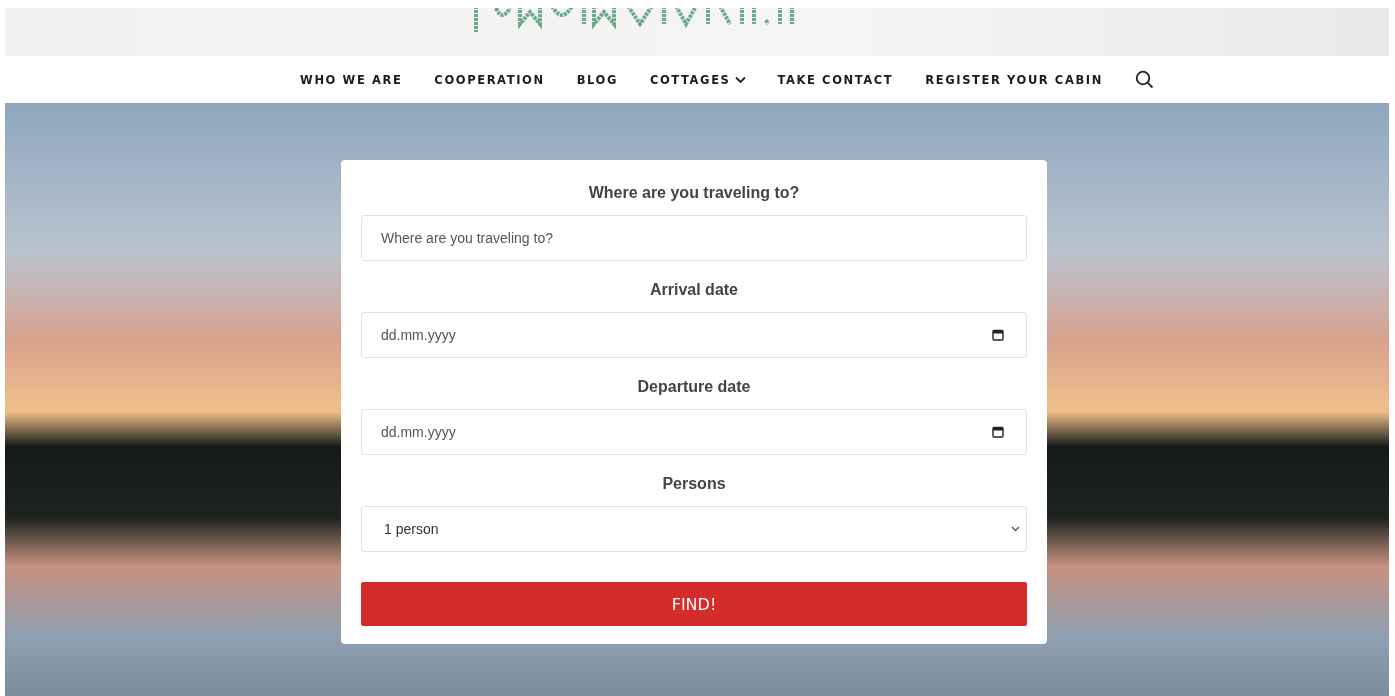  I want to click on nav-link: BLOG, so click(597, 79).